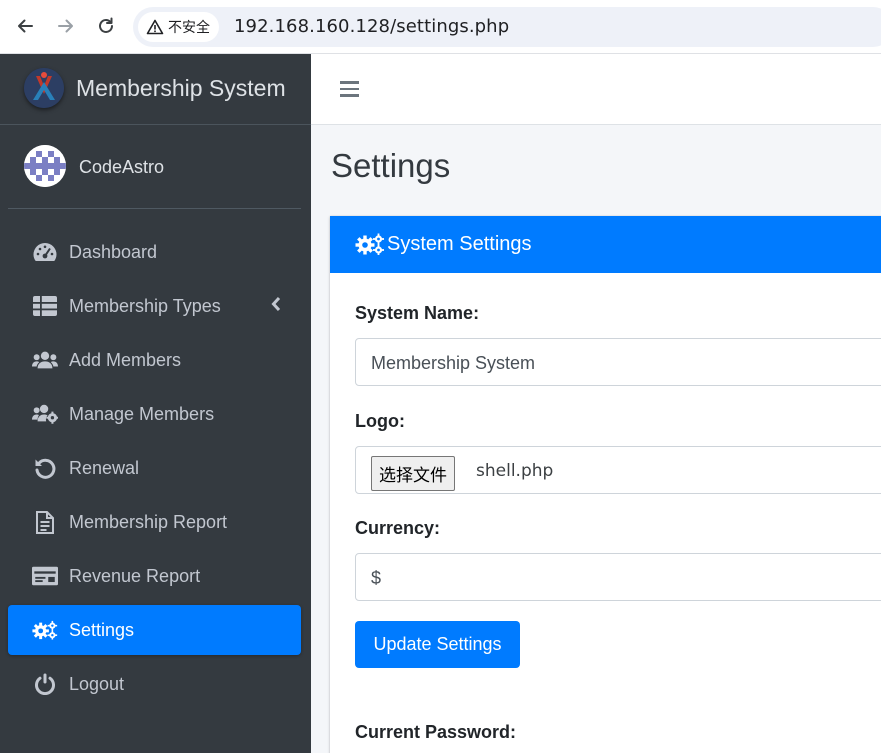 The height and width of the screenshot is (753, 881). Describe the element at coordinates (145, 306) in the screenshot. I see `sidebar-item-label: Membership Types` at that location.